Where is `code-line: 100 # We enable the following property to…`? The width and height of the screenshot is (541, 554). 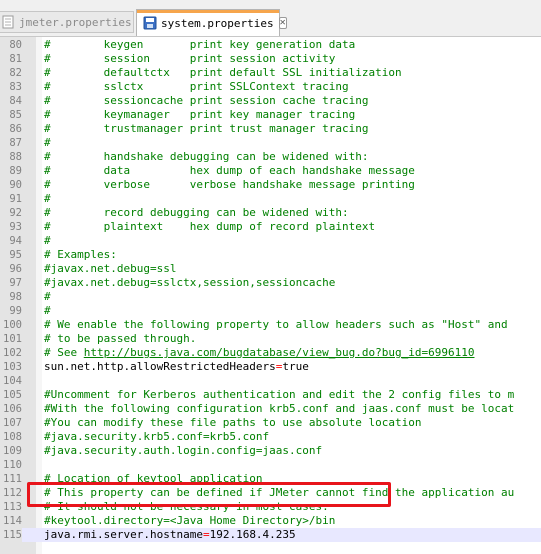
code-line: 100 # We enable the following property to… is located at coordinates (270, 325).